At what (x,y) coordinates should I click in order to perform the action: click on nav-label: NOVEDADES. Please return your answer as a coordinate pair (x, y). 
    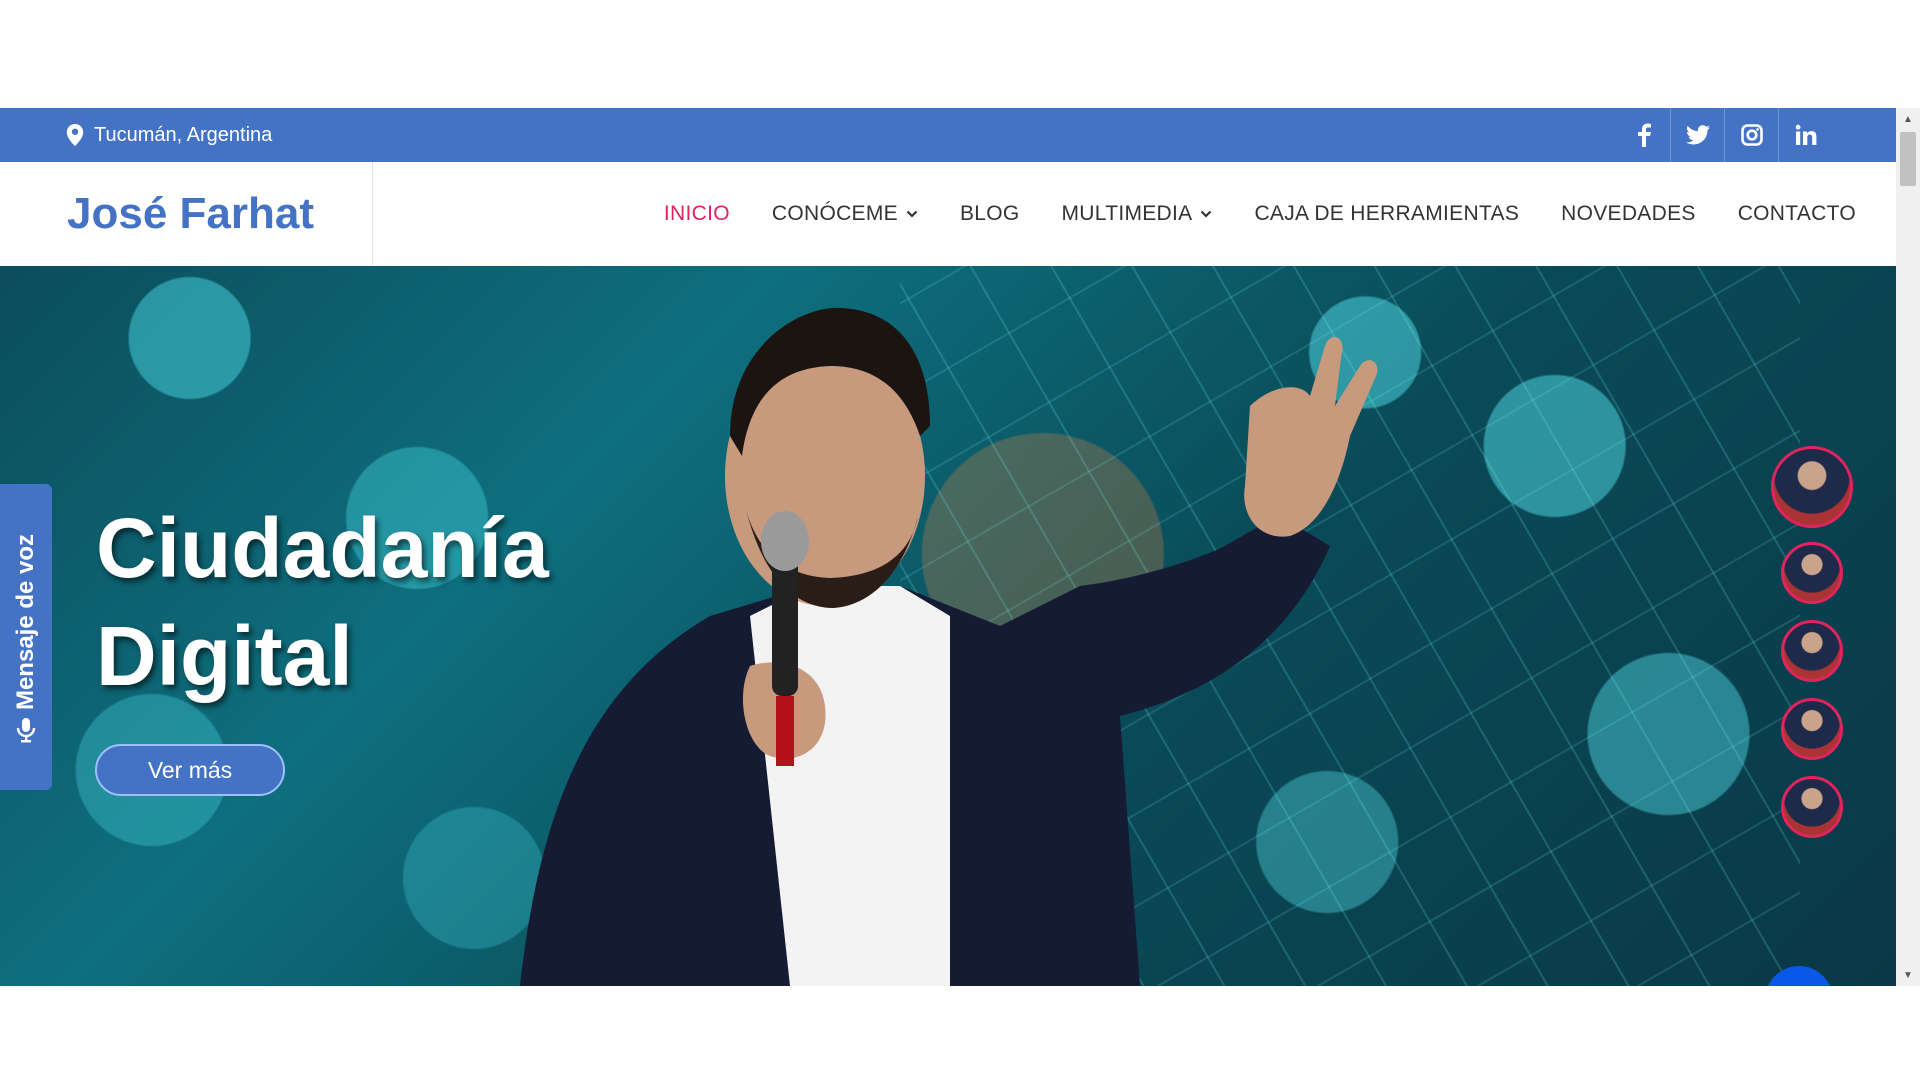
    Looking at the image, I should click on (1628, 213).